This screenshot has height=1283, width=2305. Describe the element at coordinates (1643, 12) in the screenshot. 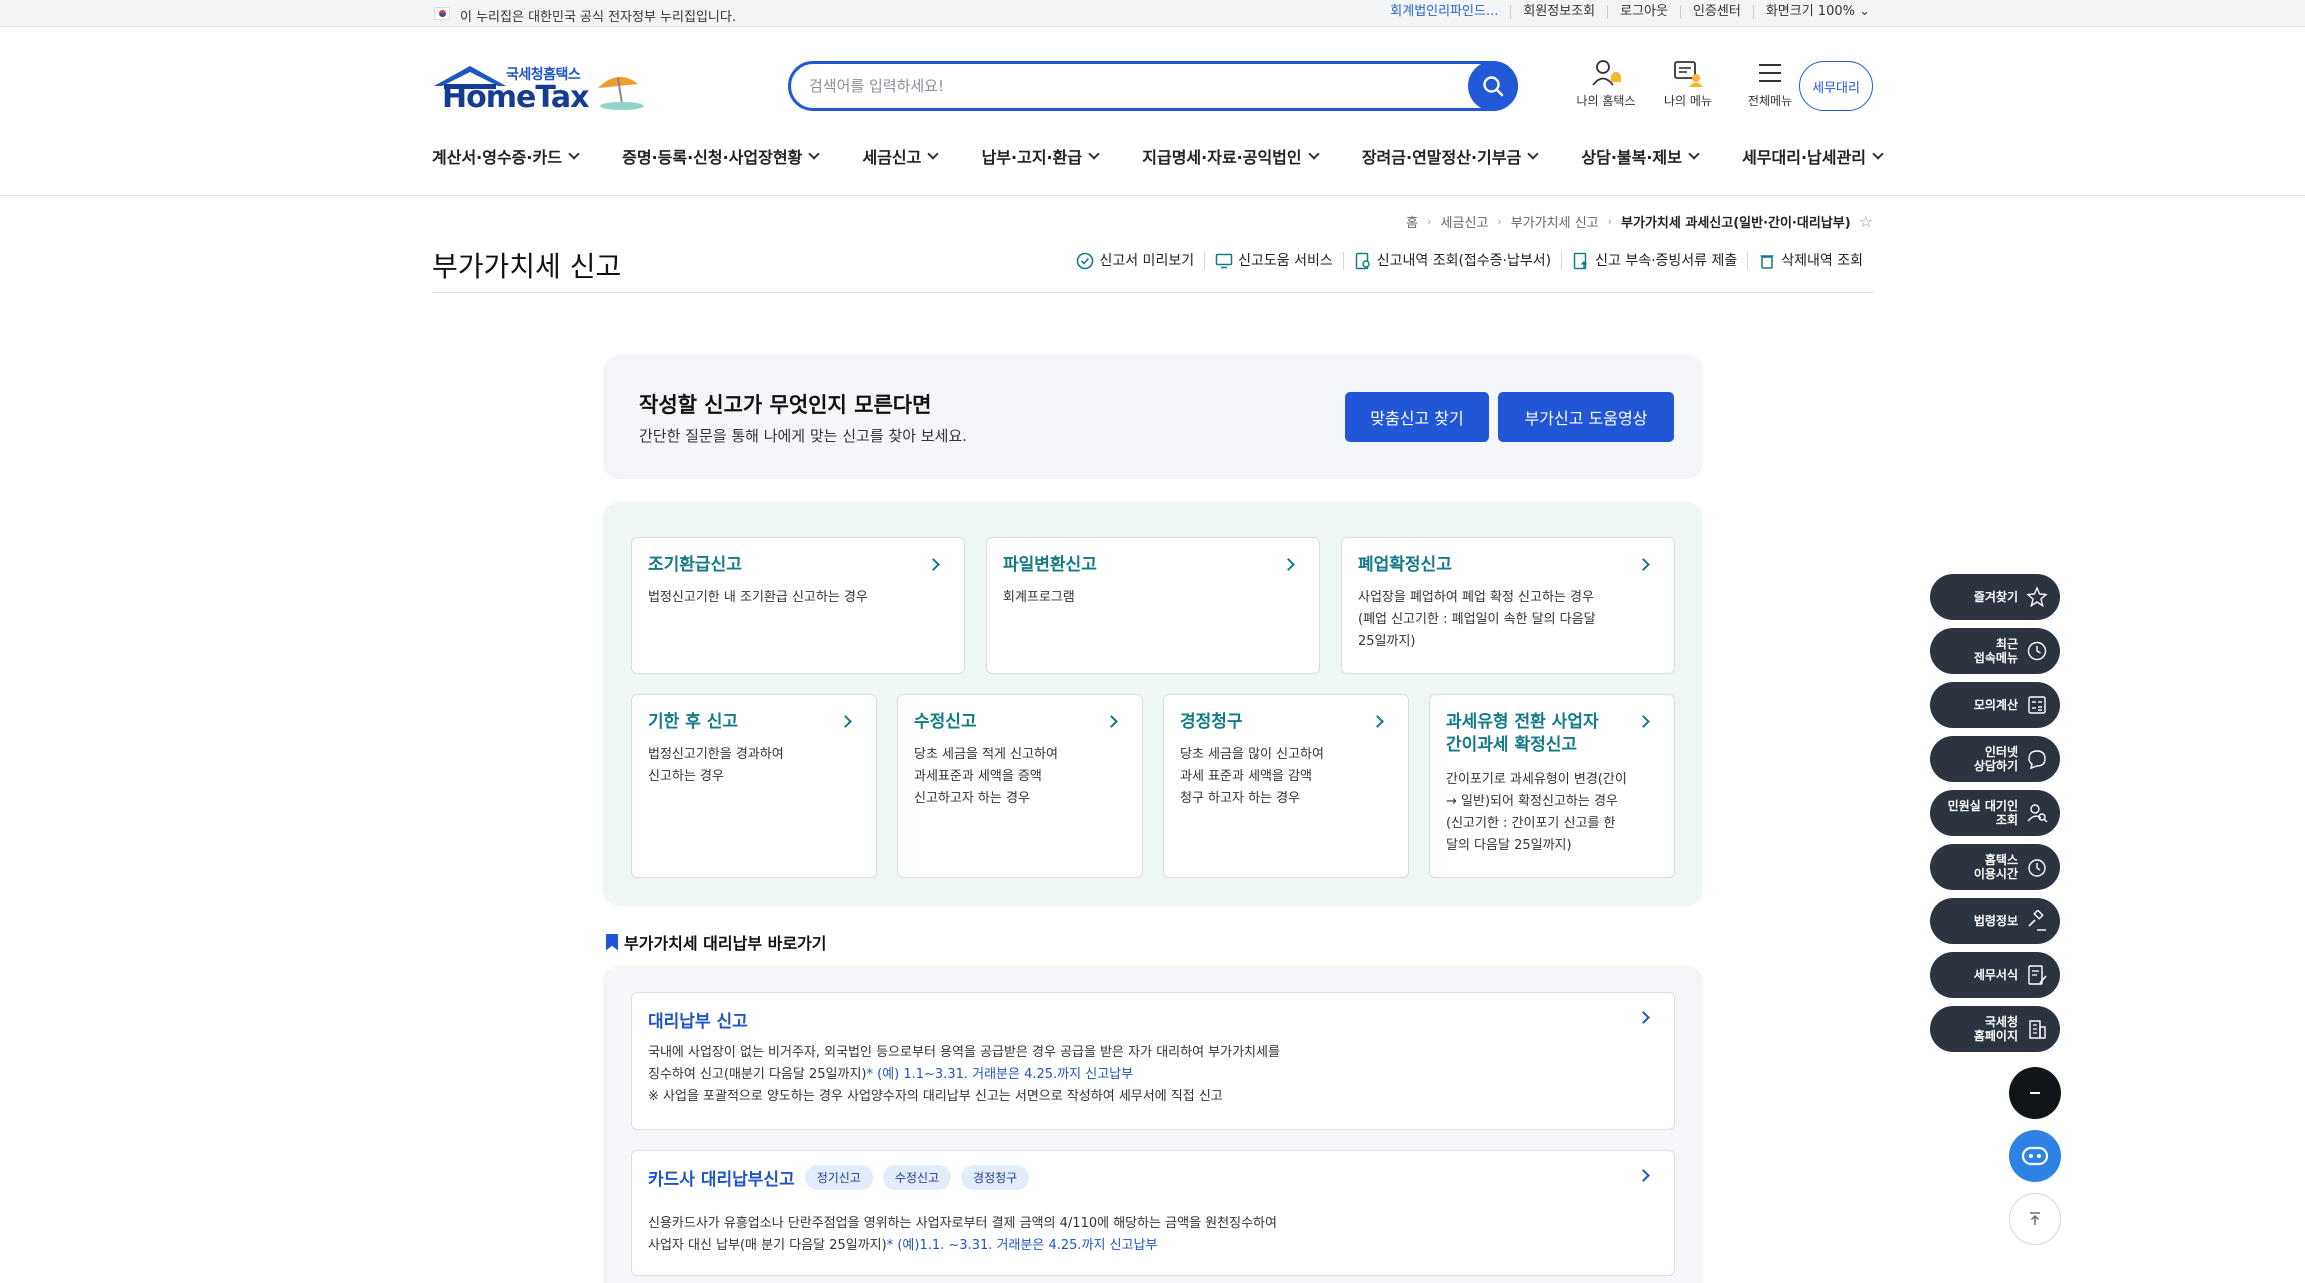

I see `util-link-logout: 로그아웃` at that location.